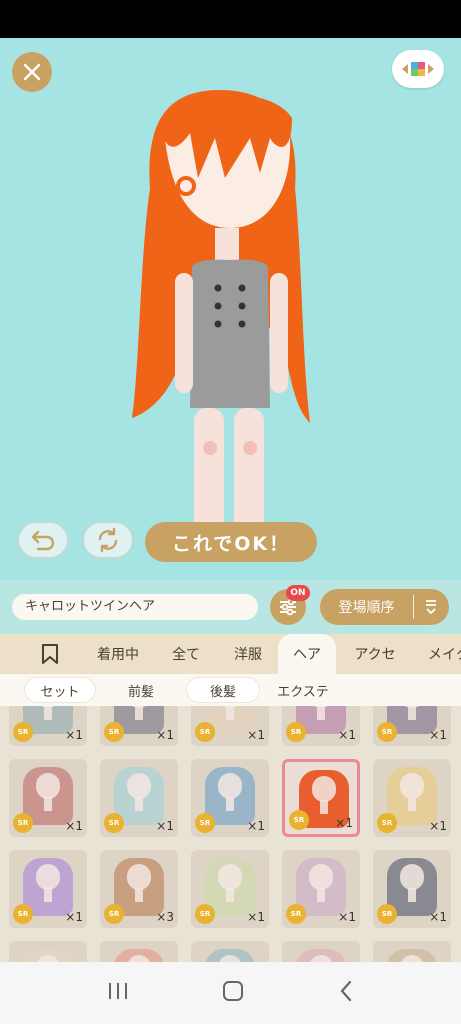 The height and width of the screenshot is (1024, 461). I want to click on sort-label: 登場順序, so click(366, 608).